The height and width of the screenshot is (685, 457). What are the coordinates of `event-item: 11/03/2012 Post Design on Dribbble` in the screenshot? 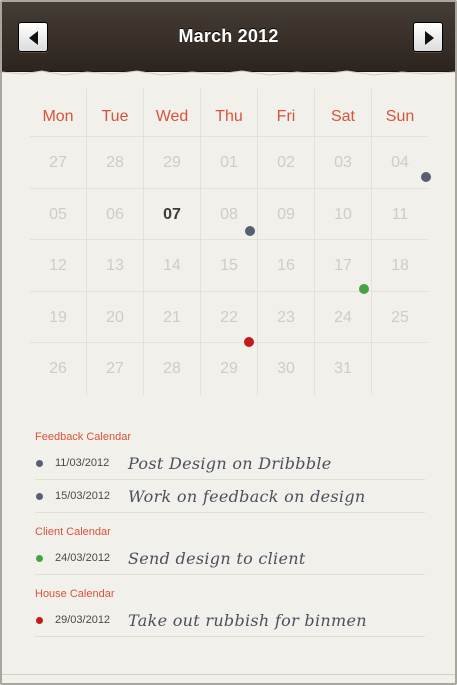 It's located at (230, 463).